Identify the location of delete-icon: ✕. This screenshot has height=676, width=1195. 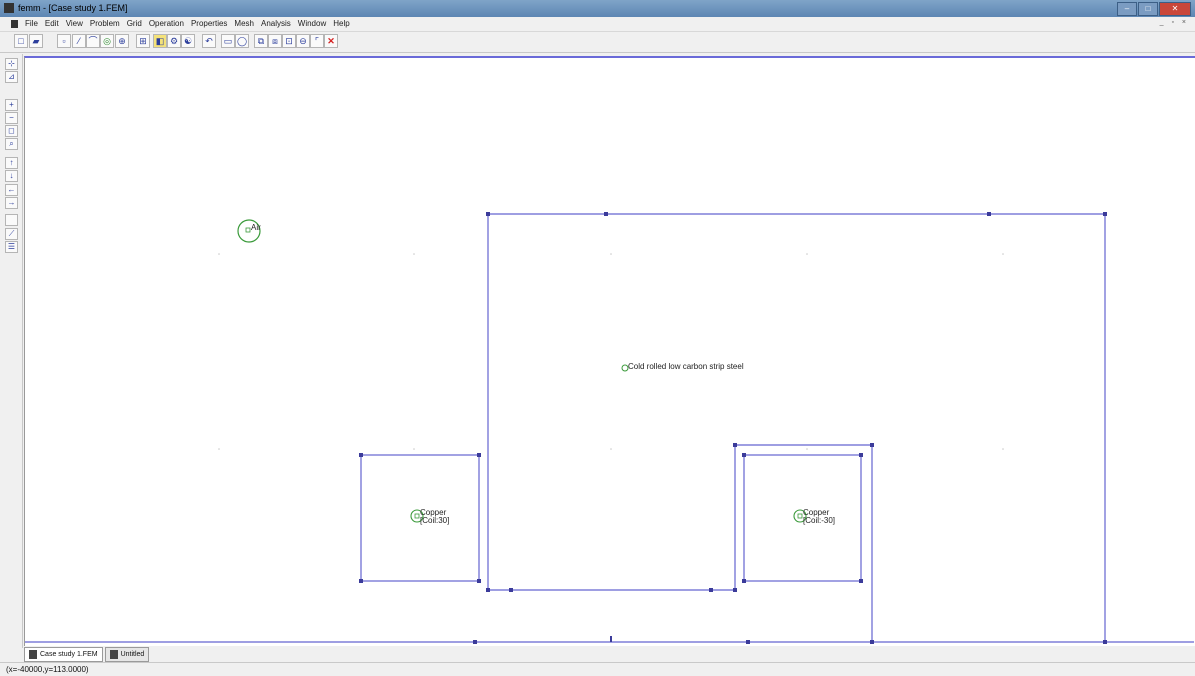
(331, 41).